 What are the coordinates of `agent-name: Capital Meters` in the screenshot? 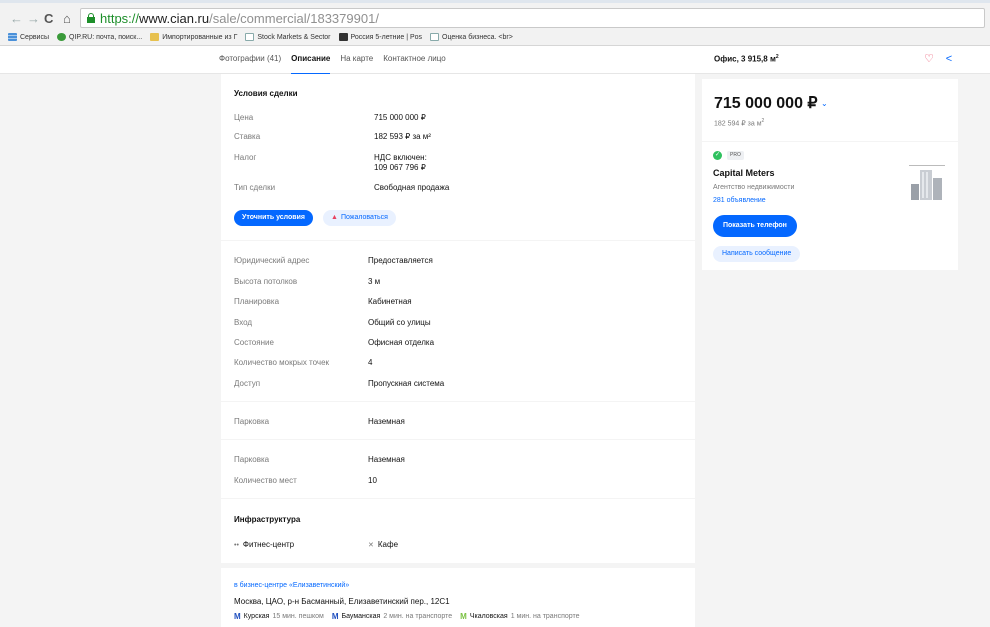 It's located at (744, 173).